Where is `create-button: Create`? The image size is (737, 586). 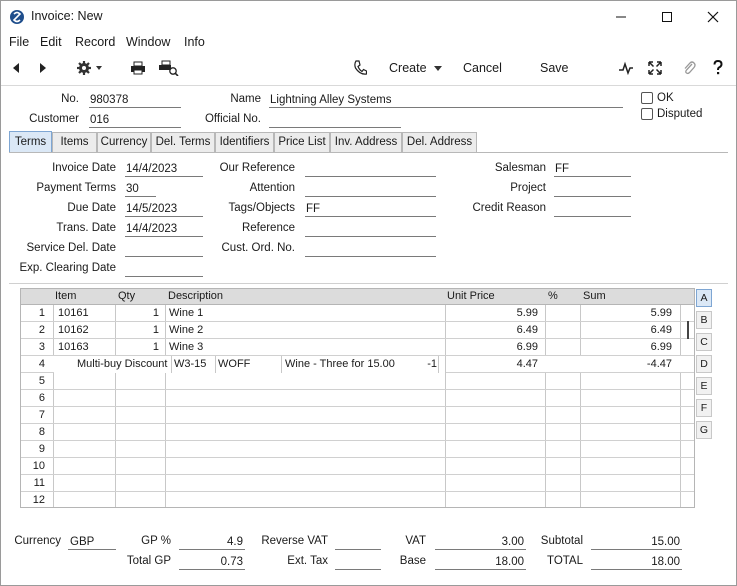
create-button: Create is located at coordinates (417, 68).